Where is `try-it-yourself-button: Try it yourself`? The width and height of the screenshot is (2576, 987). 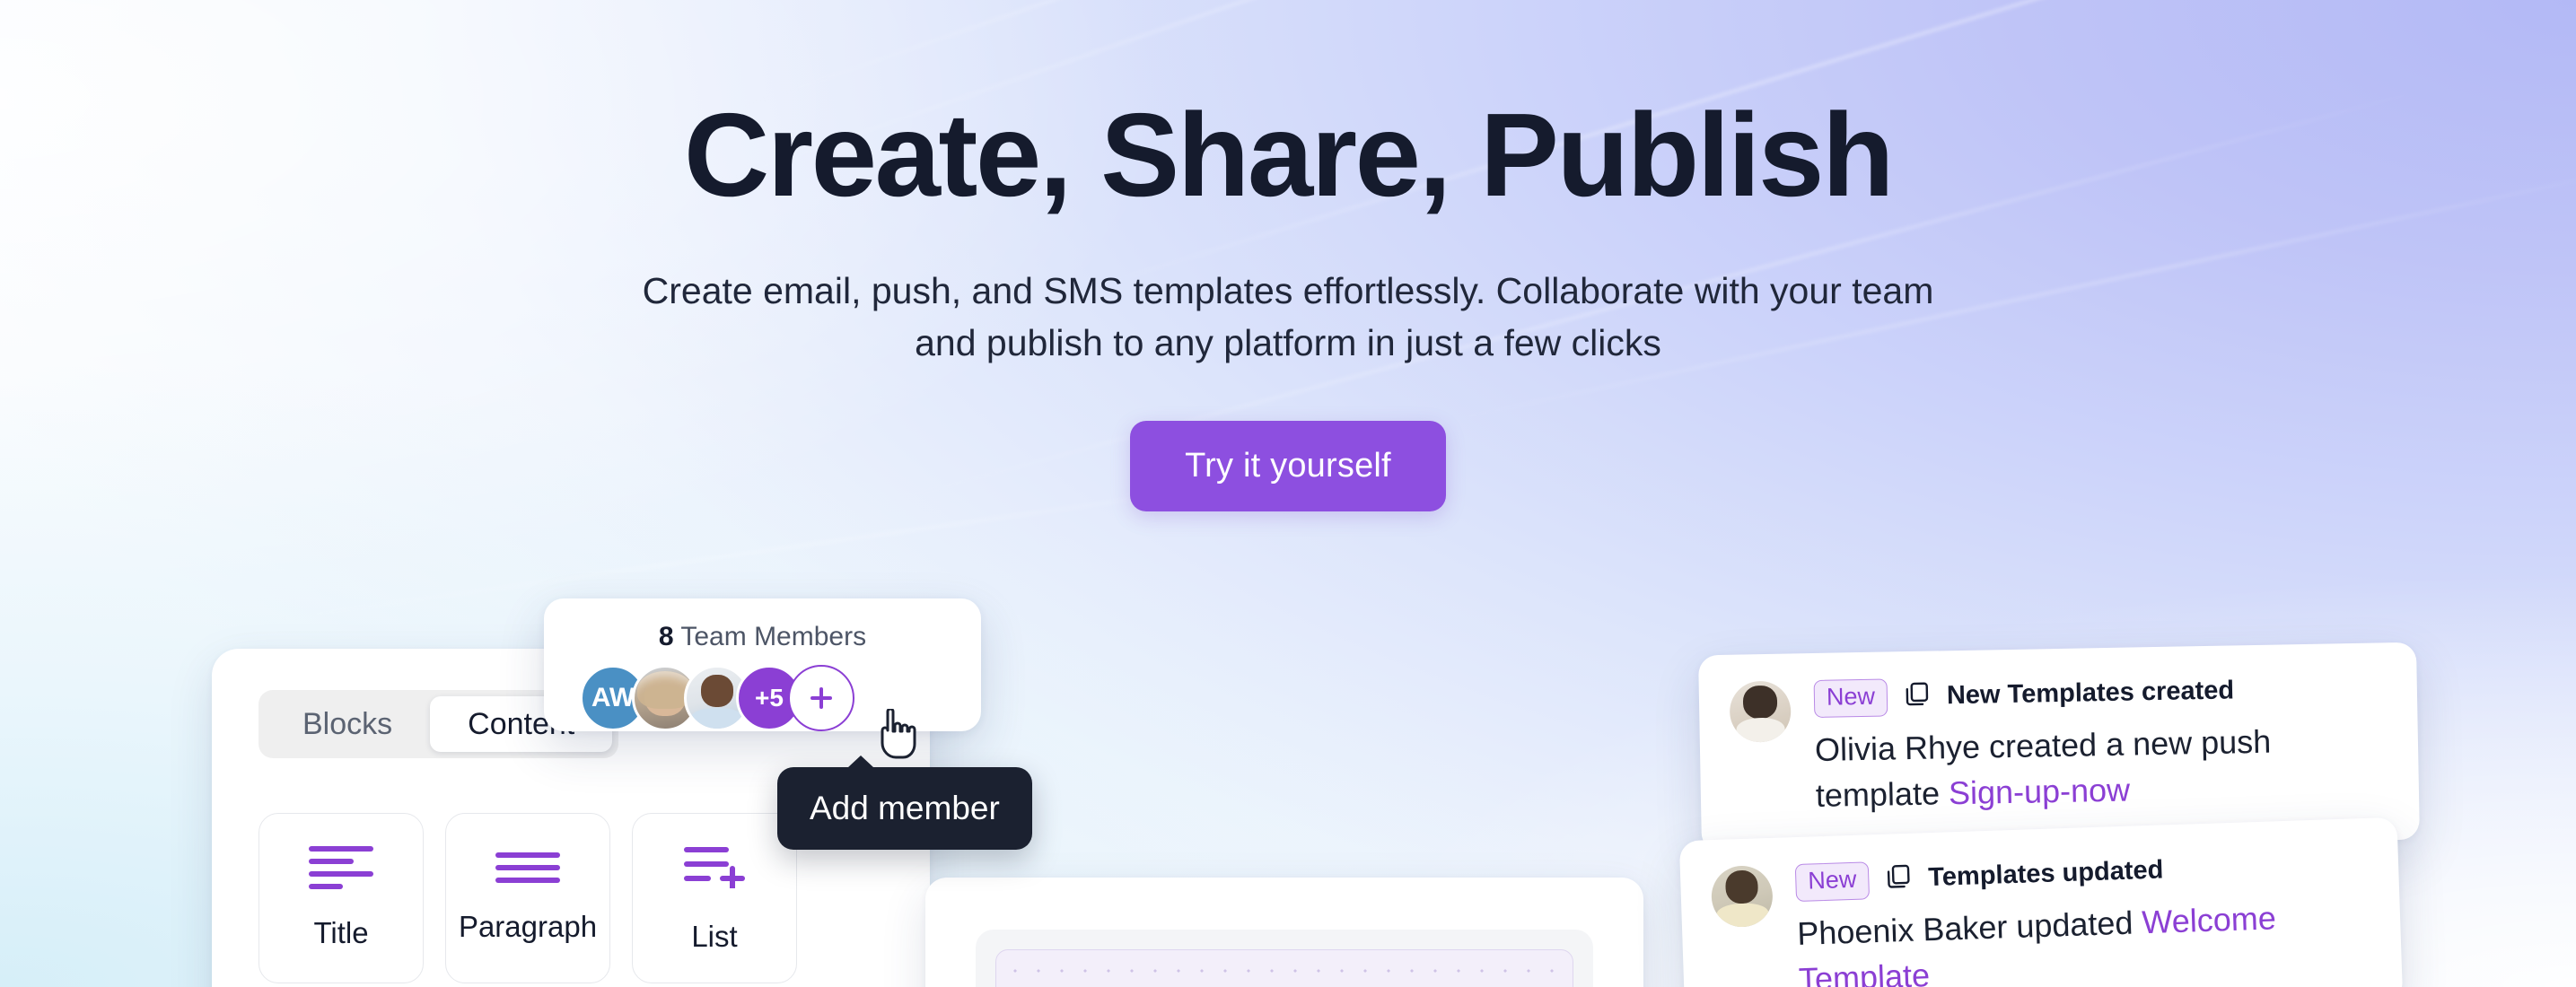 try-it-yourself-button: Try it yourself is located at coordinates (1288, 466).